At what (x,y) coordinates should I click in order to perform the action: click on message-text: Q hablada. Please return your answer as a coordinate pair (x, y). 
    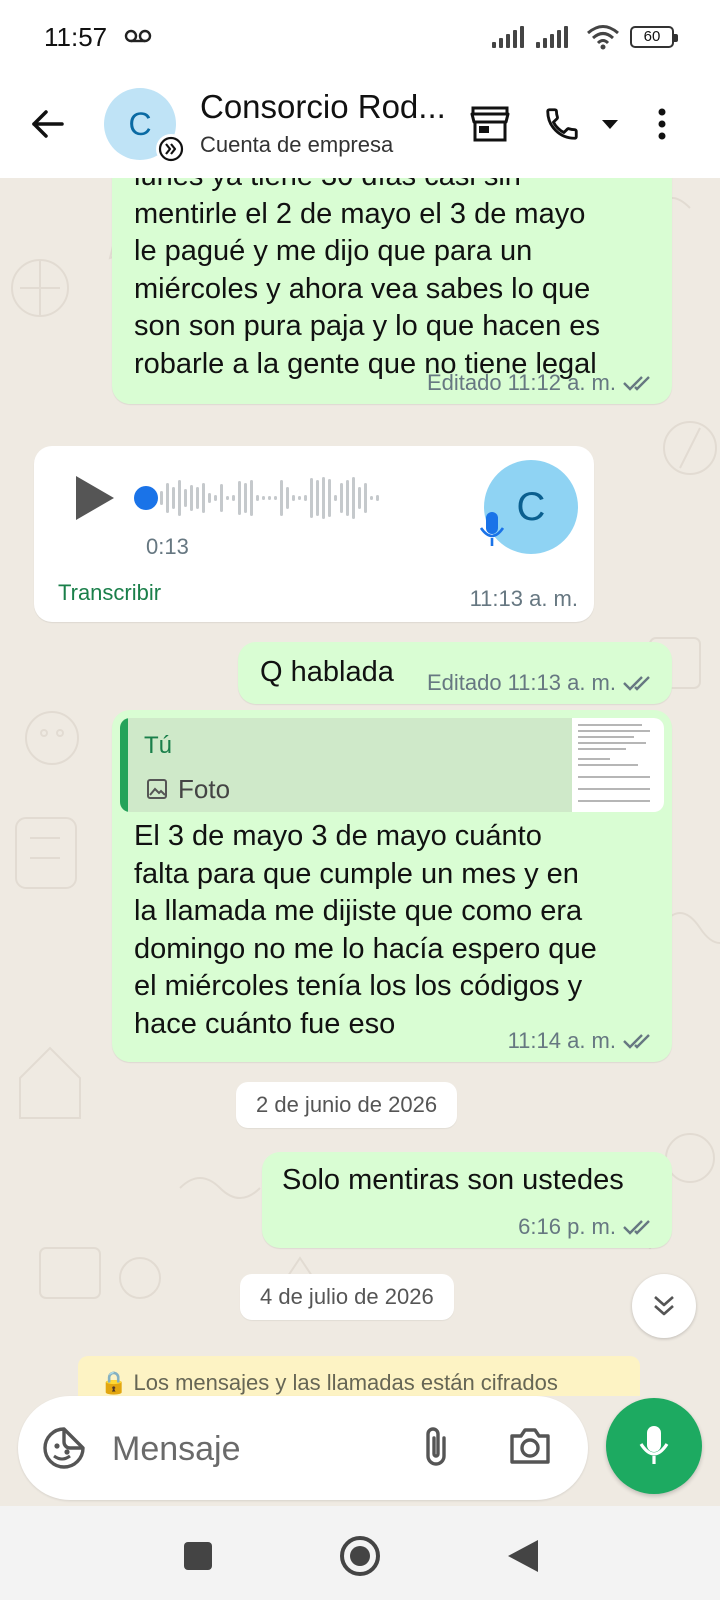
    Looking at the image, I should click on (327, 672).